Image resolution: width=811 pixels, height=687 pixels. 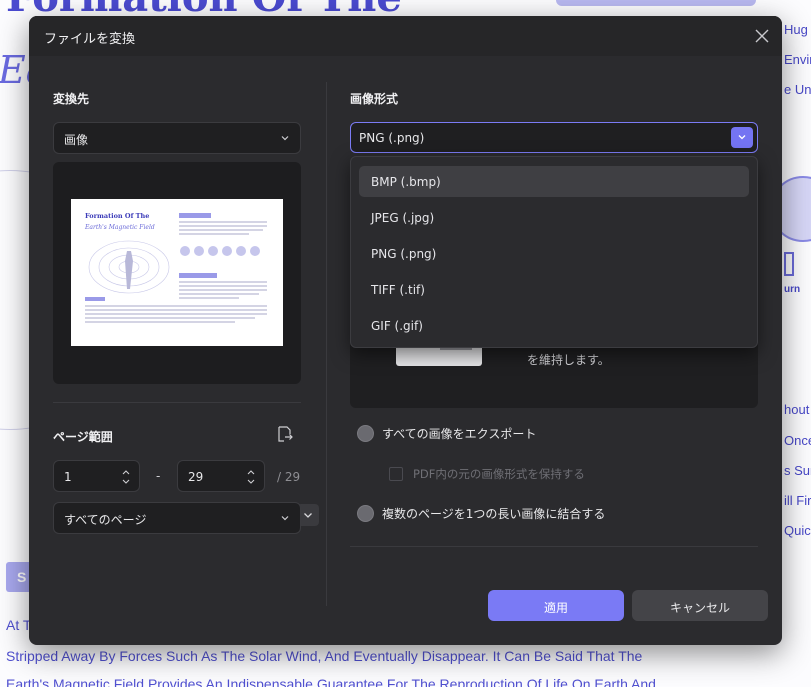 I want to click on format-option-bmp: BMP (.bmp), so click(x=554, y=181).